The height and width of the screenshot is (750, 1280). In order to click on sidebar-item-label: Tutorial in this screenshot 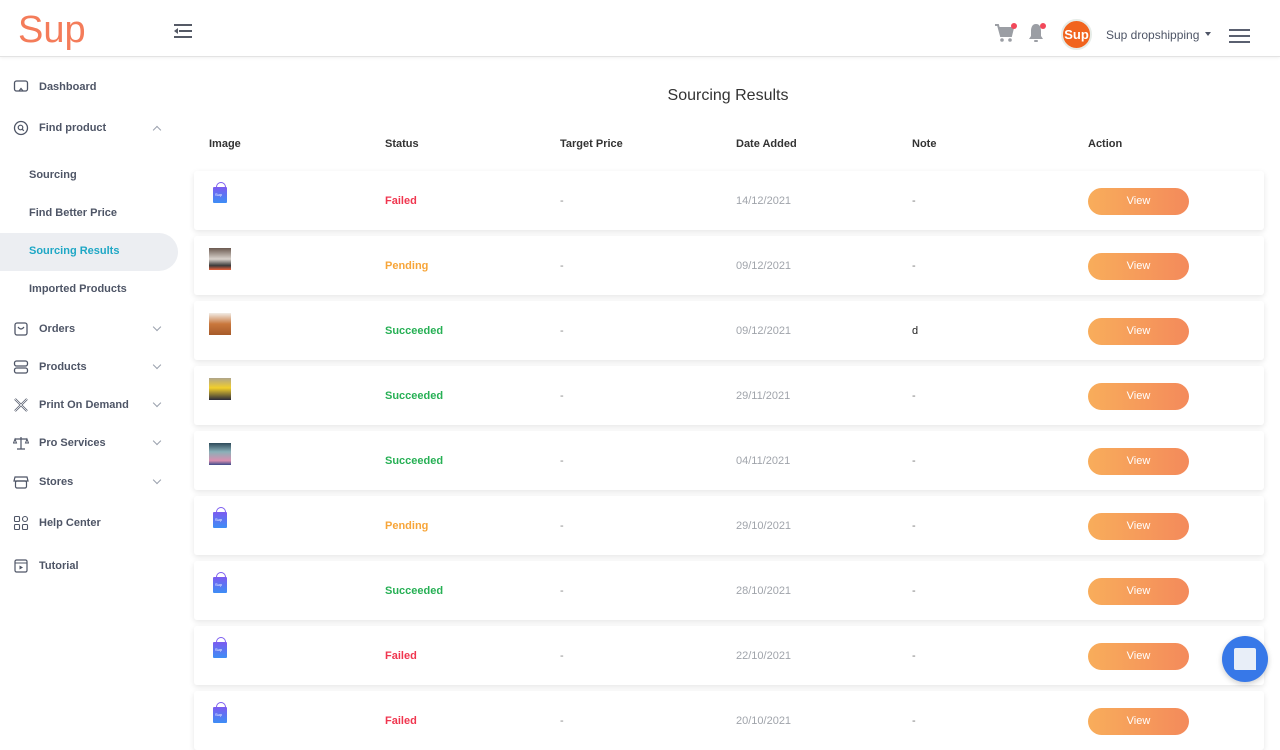, I will do `click(59, 566)`.